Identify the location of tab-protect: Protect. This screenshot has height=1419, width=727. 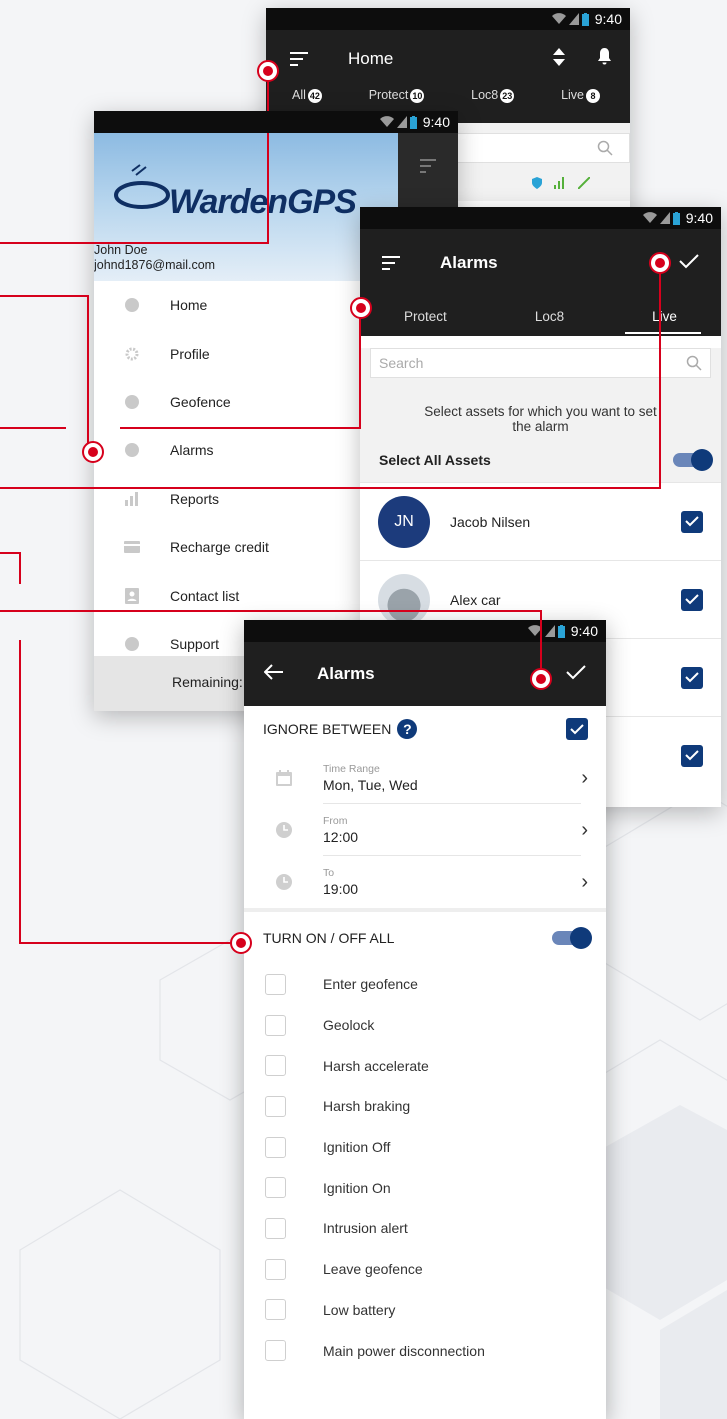
(425, 316).